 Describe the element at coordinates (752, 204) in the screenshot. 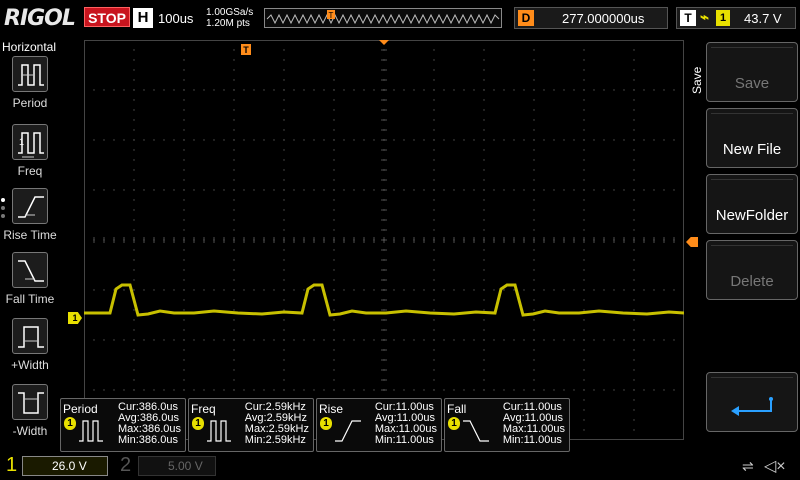

I see `new-folder-button: NewFolder` at that location.